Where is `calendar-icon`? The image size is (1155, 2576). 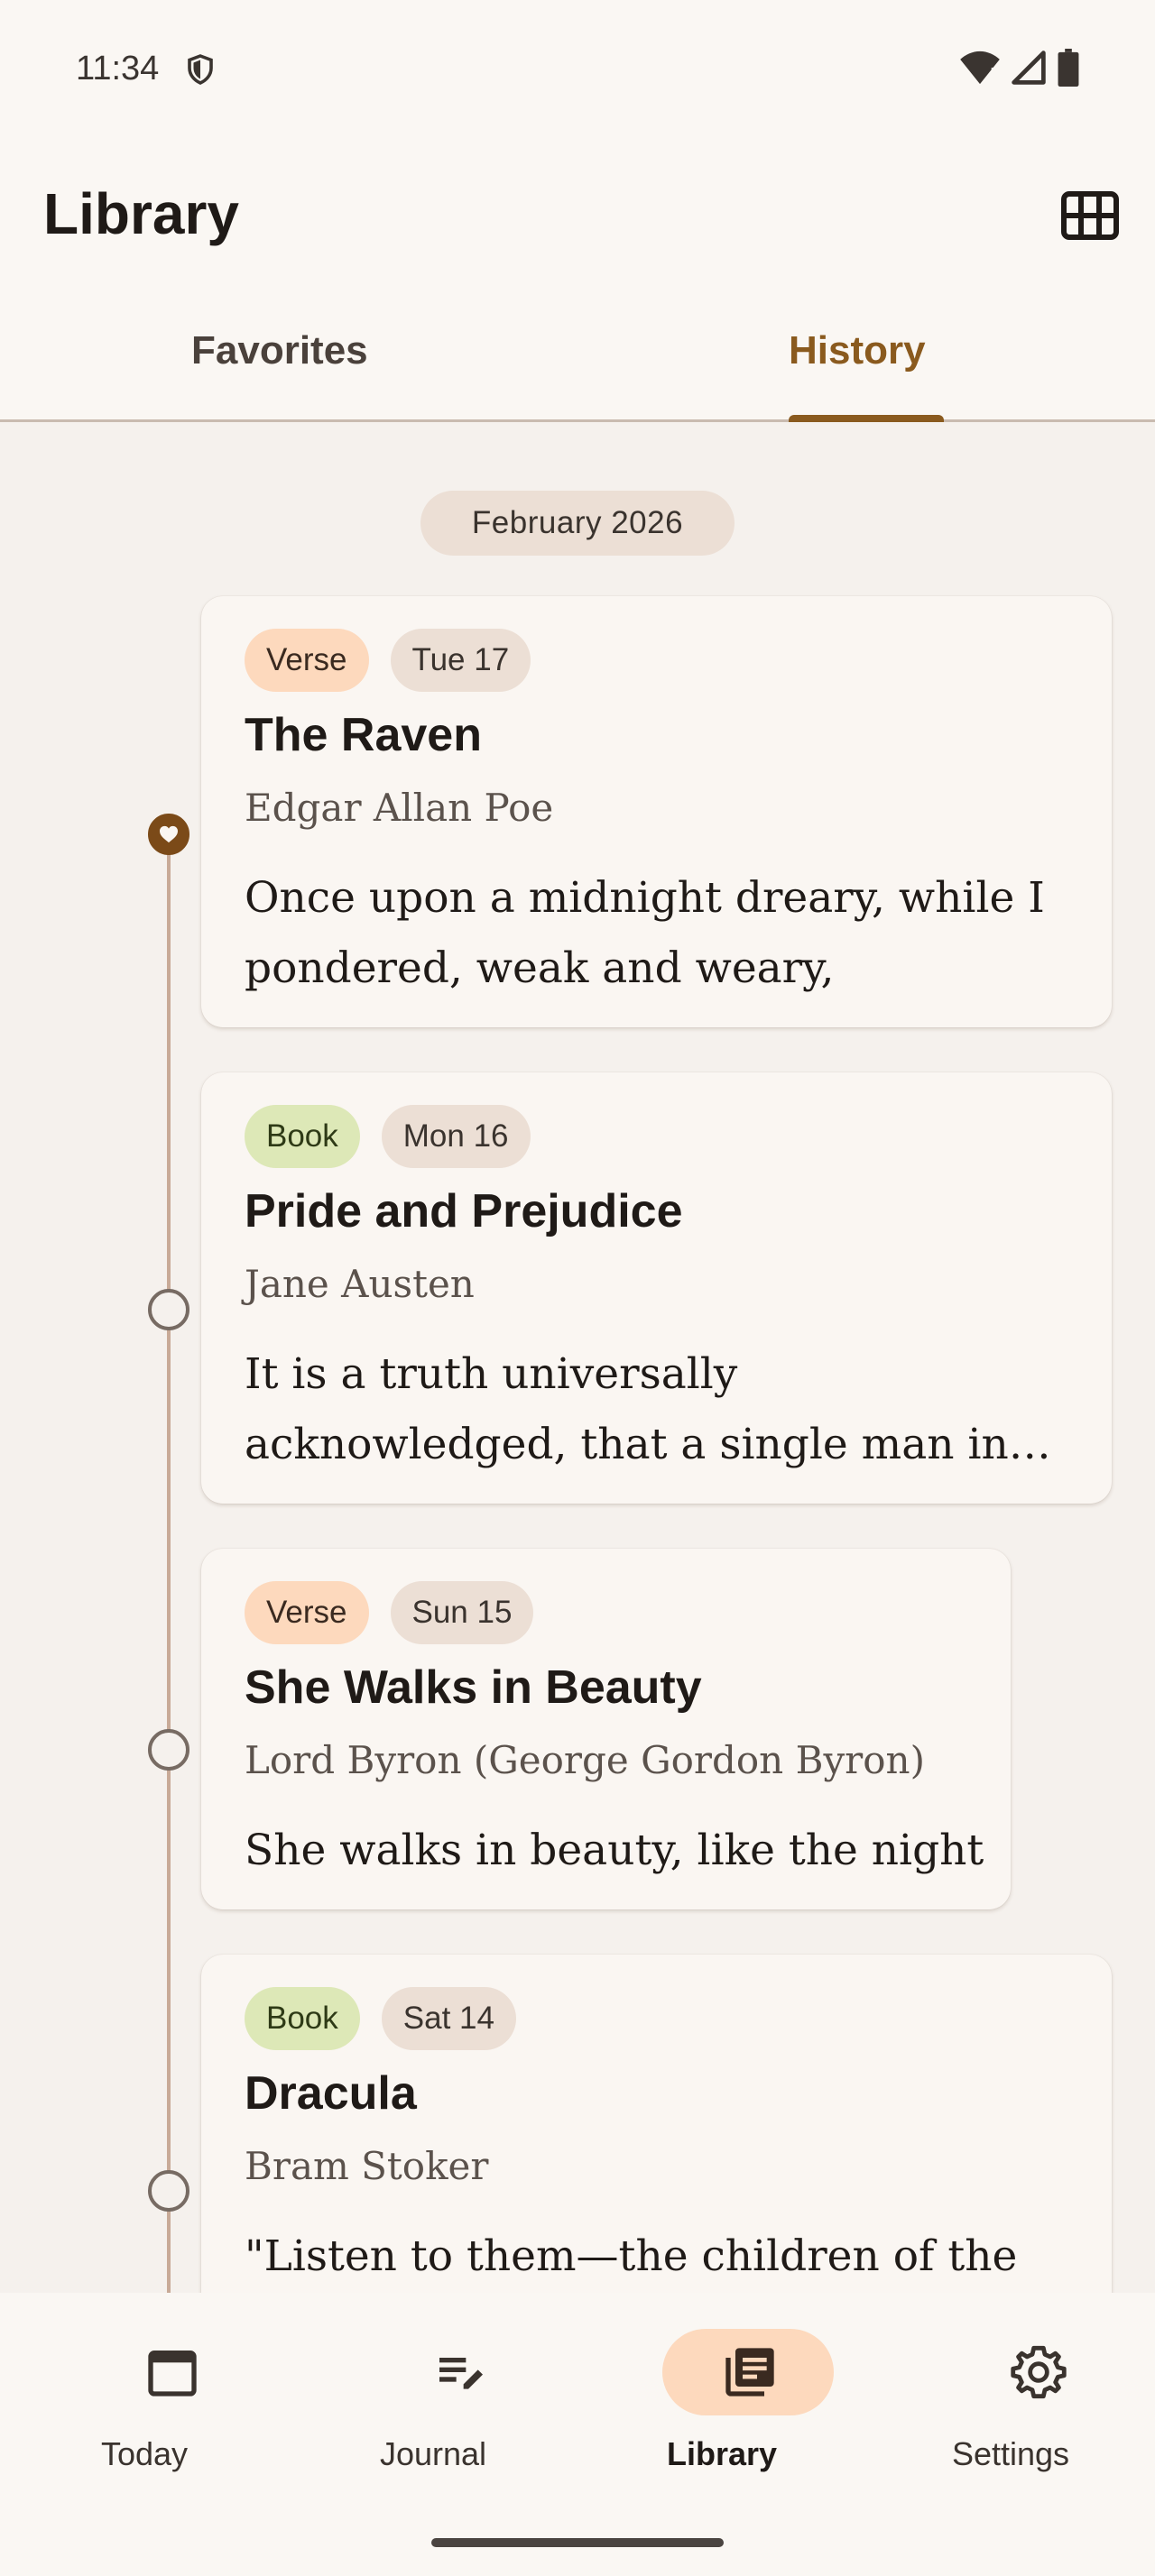 calendar-icon is located at coordinates (172, 2374).